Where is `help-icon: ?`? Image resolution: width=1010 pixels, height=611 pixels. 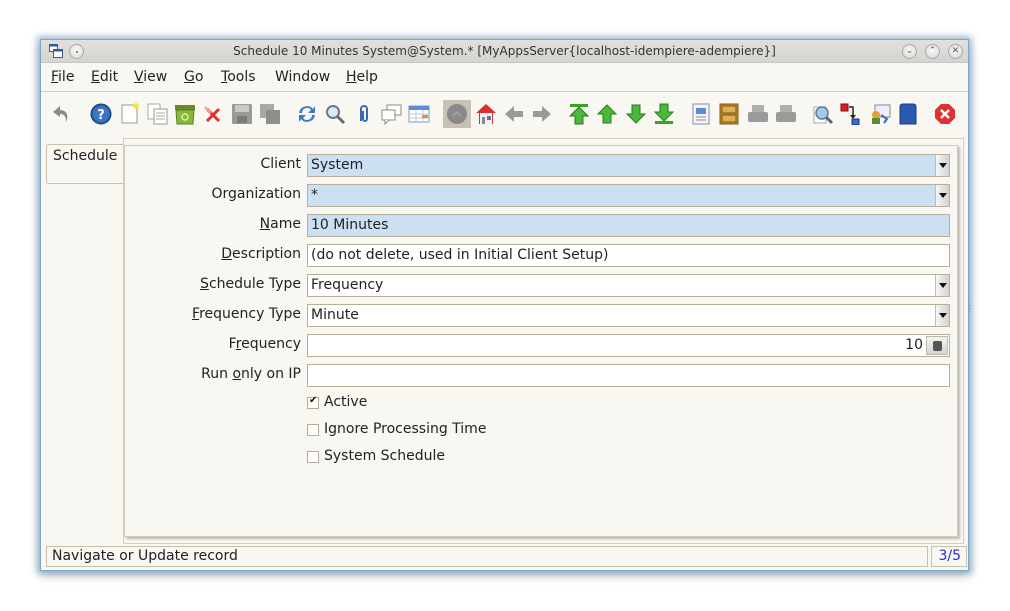
help-icon: ? is located at coordinates (101, 114).